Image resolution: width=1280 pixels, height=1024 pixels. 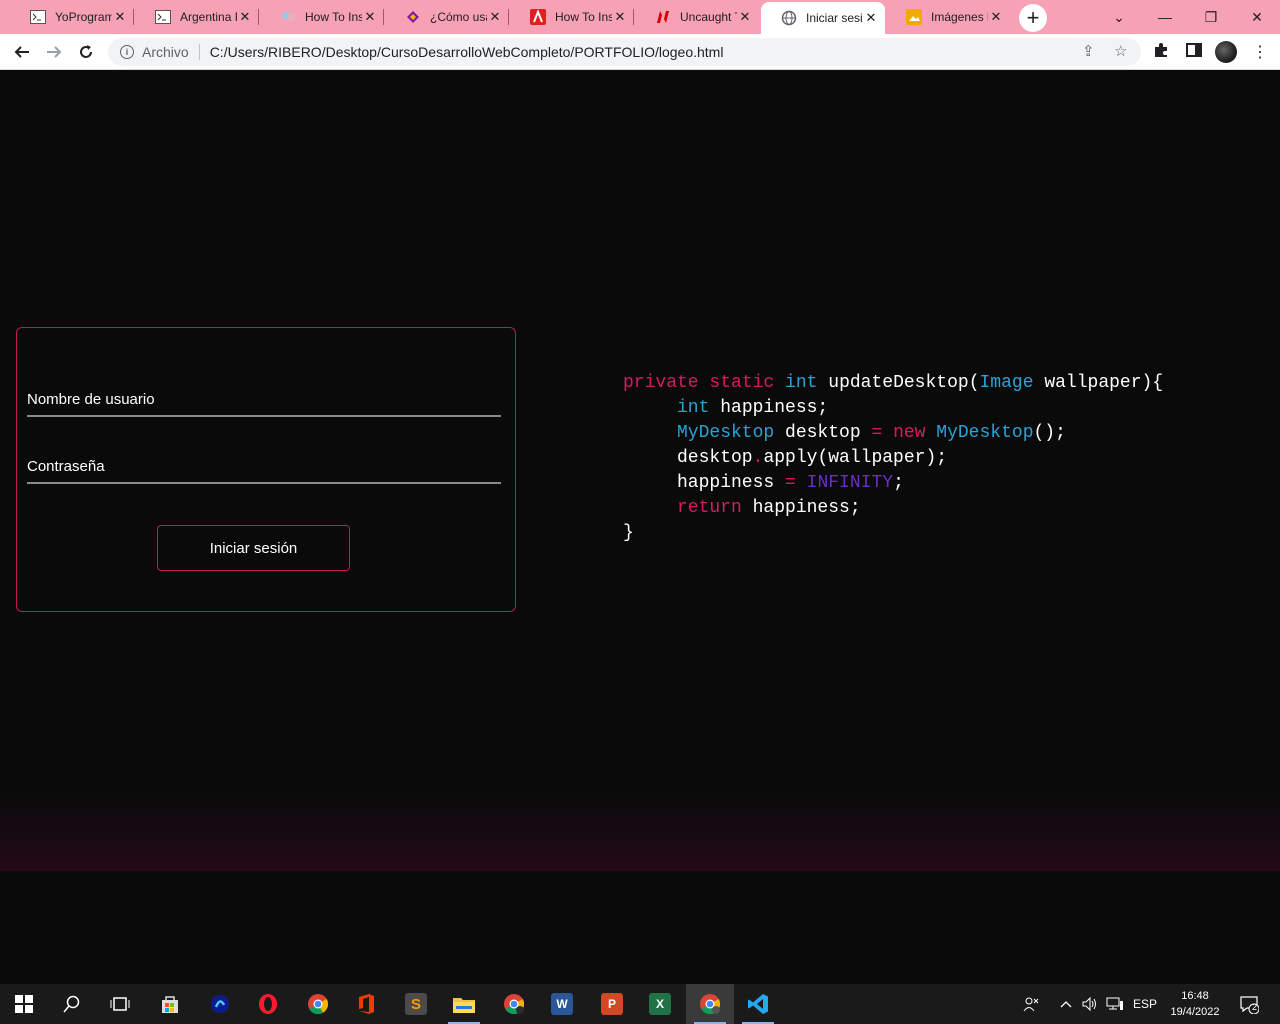 I want to click on password-field: Contraseña, so click(x=66, y=466).